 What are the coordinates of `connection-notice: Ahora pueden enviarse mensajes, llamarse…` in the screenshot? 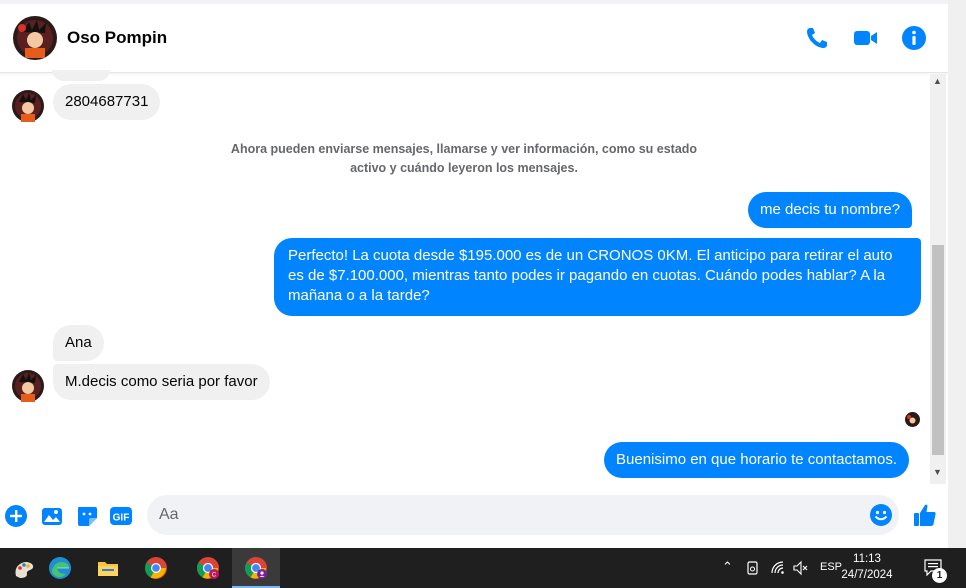 It's located at (464, 158).